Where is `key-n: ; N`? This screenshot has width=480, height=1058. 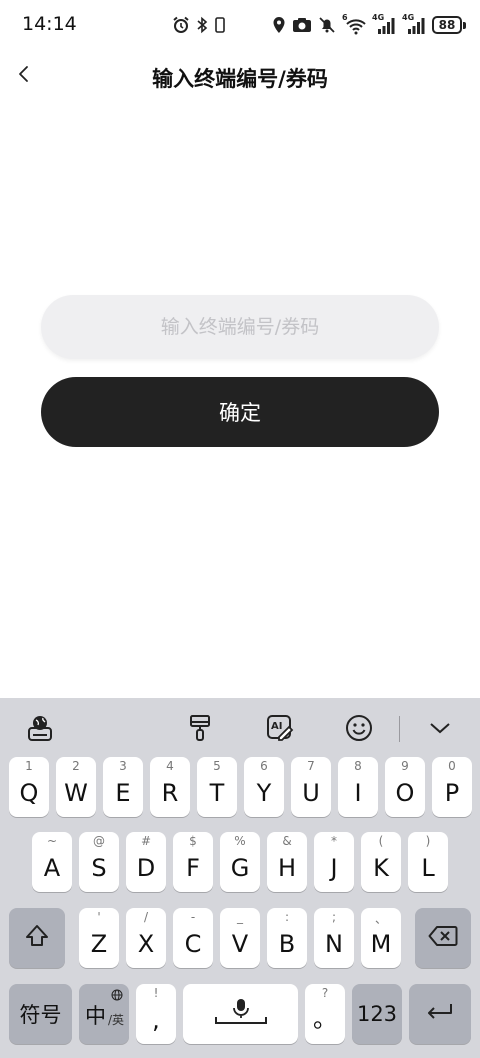
key-n: ; N is located at coordinates (334, 938).